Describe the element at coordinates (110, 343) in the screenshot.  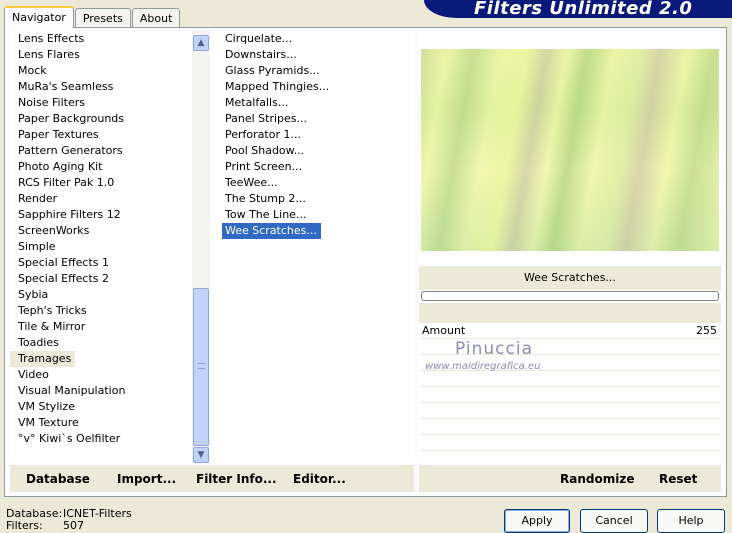
I see `category-item: Toadies` at that location.